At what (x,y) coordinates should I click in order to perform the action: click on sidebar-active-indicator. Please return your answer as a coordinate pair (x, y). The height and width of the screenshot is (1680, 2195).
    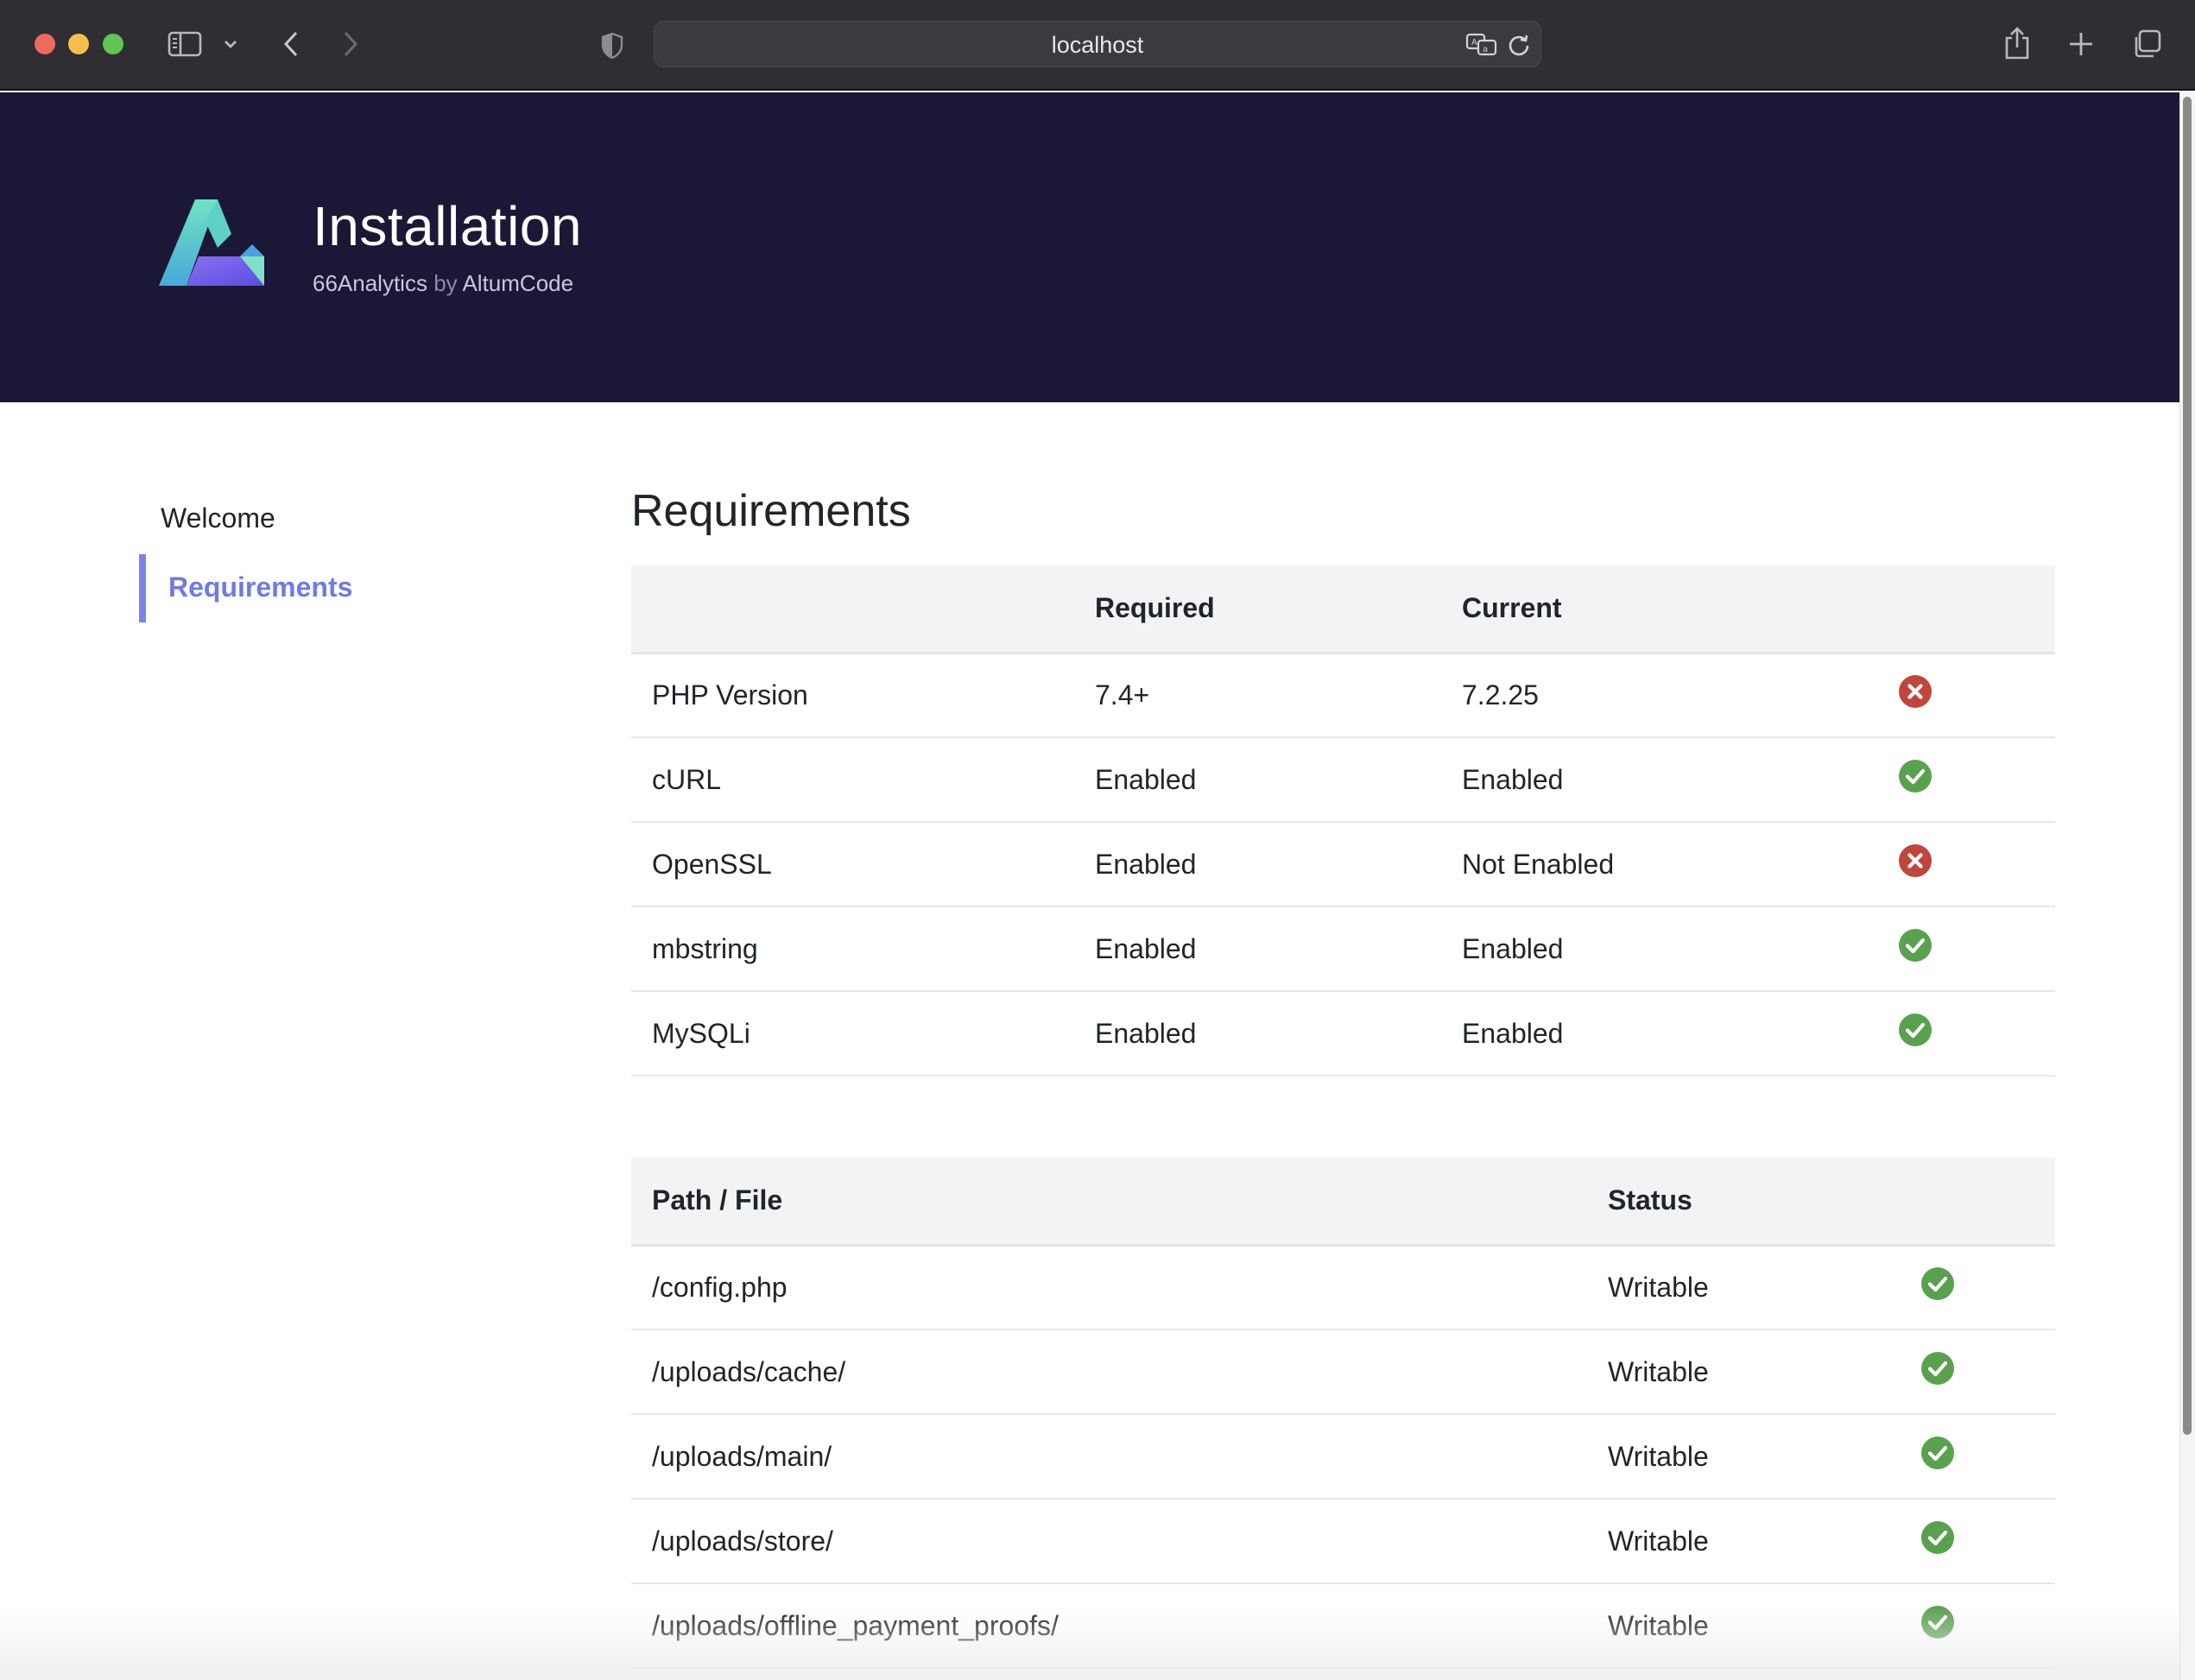
    Looking at the image, I should click on (142, 588).